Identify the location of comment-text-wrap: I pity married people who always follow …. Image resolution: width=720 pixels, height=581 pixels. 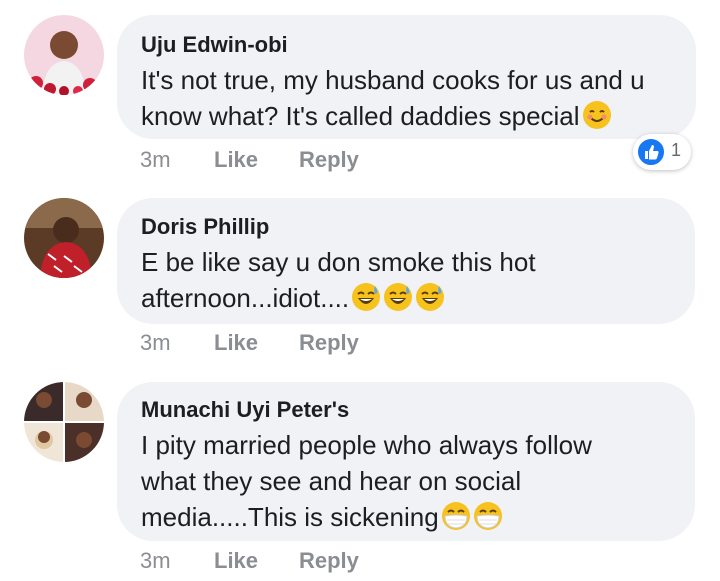
(406, 481).